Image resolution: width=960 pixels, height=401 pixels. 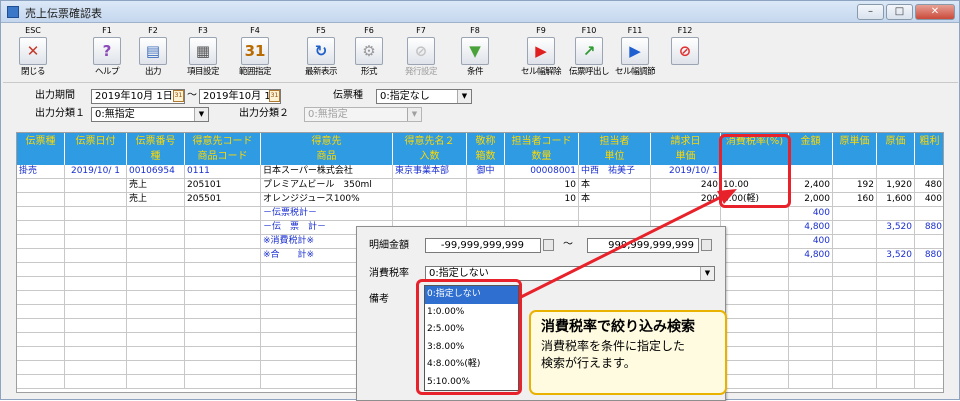 What do you see at coordinates (643, 245) in the screenshot?
I see `amount-to-field: 999,999,999,999` at bounding box center [643, 245].